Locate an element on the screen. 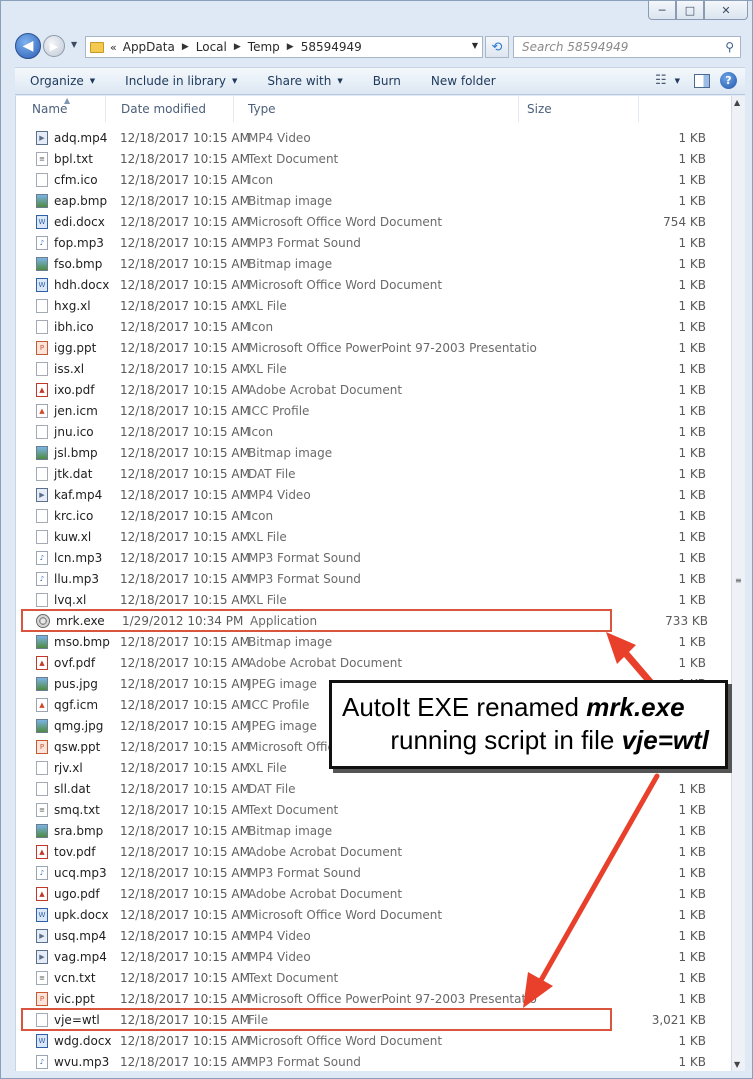 The width and height of the screenshot is (753, 1079). annotation-arrows is located at coordinates (591, 820).